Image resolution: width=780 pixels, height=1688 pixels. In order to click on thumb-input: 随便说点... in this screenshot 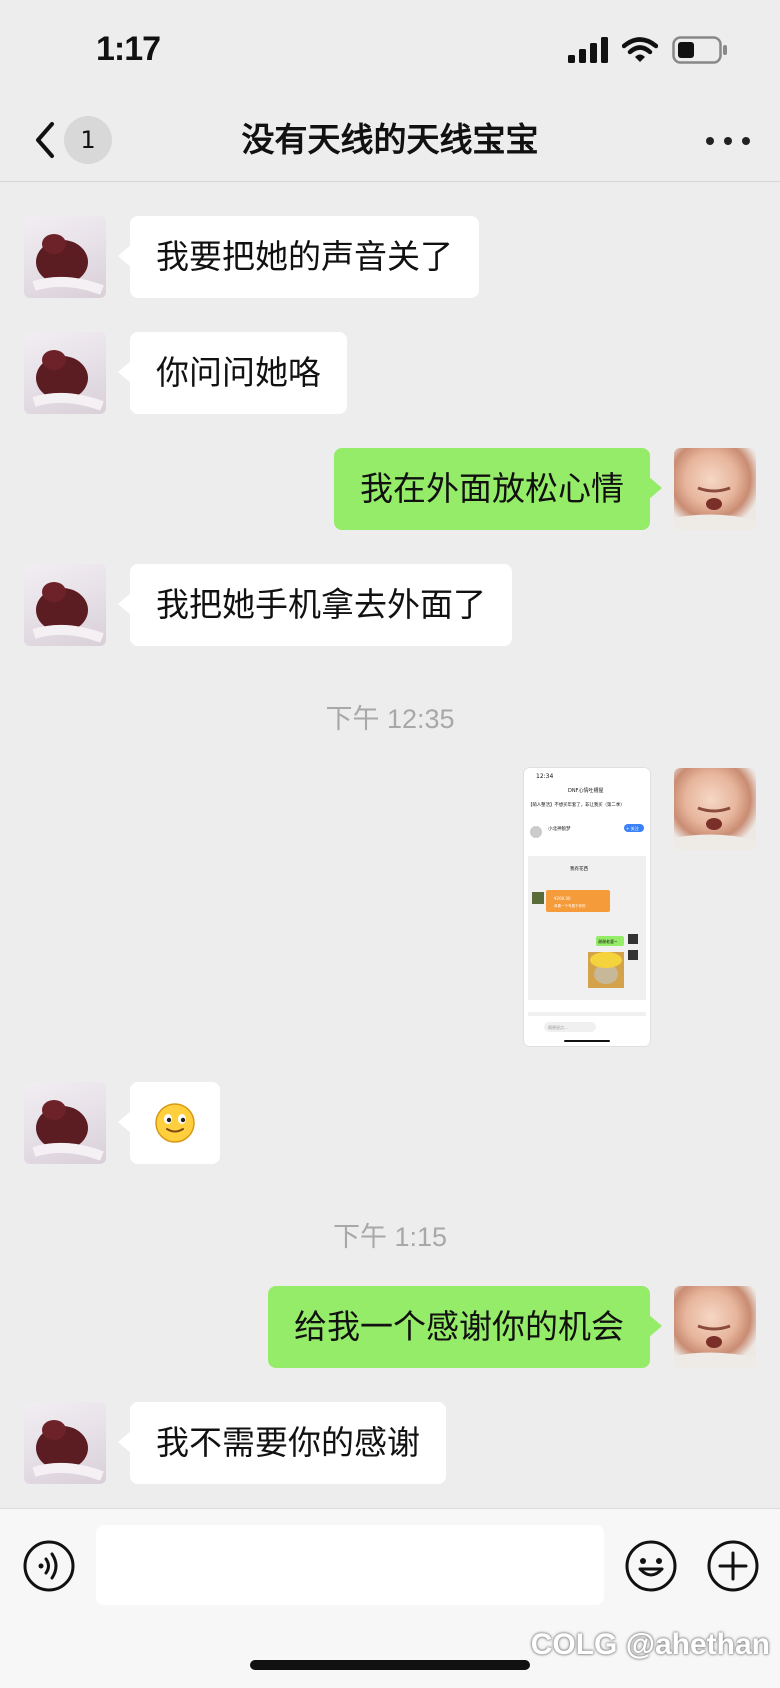, I will do `click(558, 1027)`.